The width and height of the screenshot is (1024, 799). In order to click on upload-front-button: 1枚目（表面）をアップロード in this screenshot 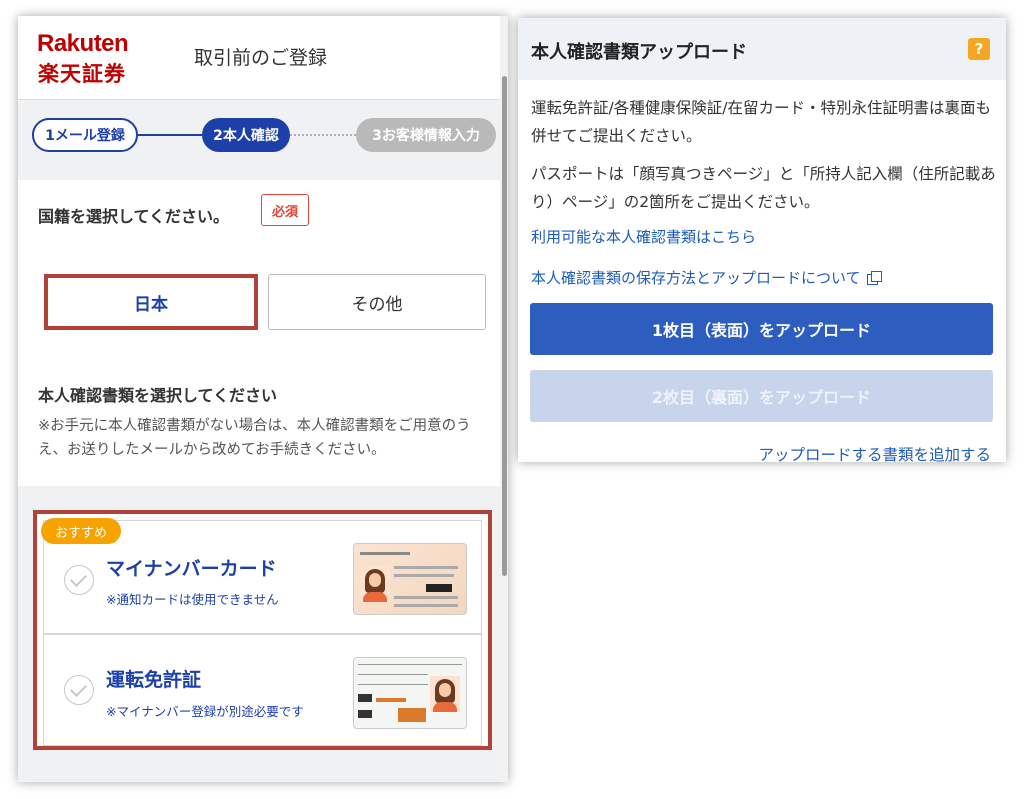, I will do `click(761, 329)`.